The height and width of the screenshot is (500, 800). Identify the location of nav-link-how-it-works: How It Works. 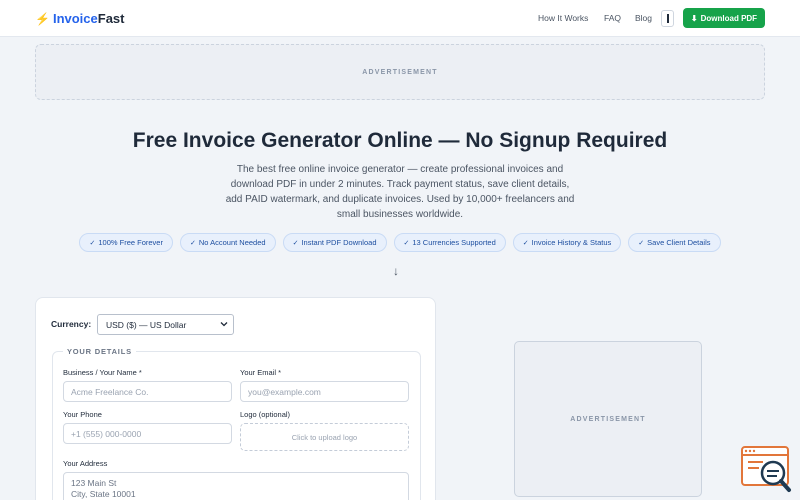
(563, 18).